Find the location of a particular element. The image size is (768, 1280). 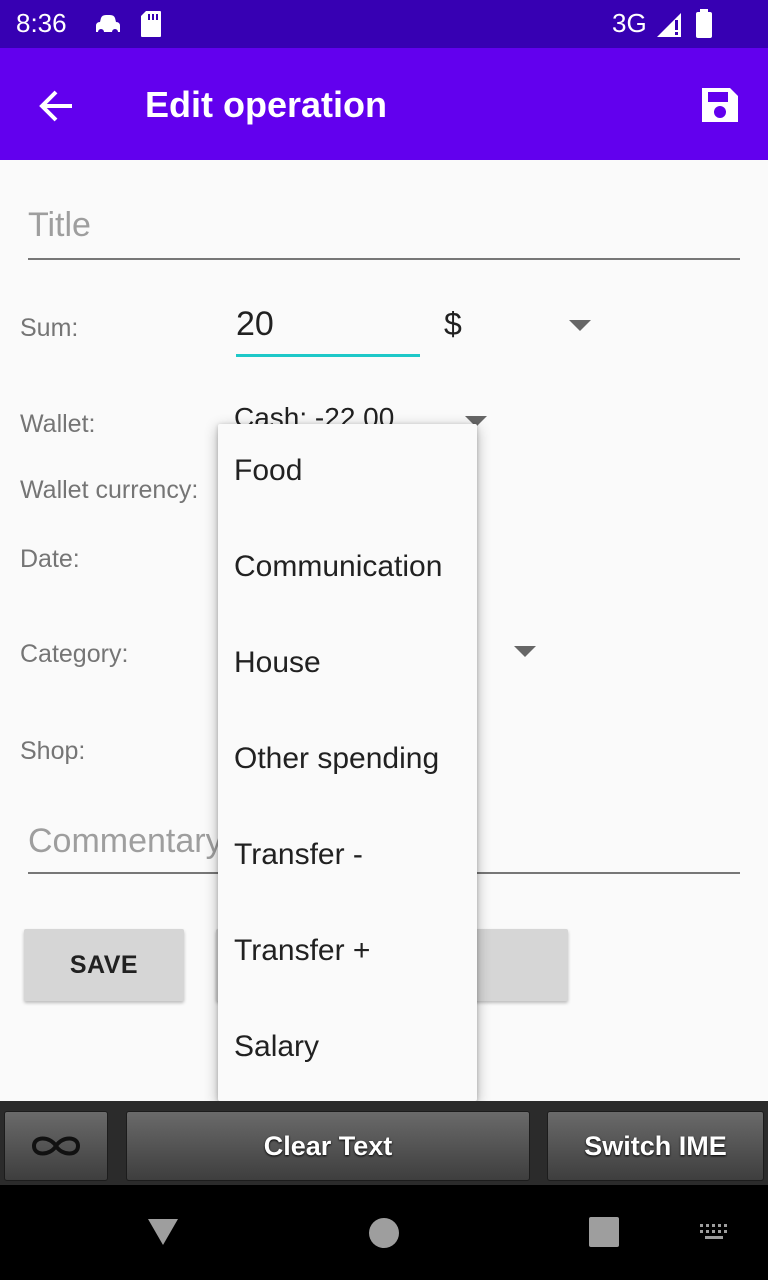

dropdown-item-other-spending: Other spending is located at coordinates (336, 759).